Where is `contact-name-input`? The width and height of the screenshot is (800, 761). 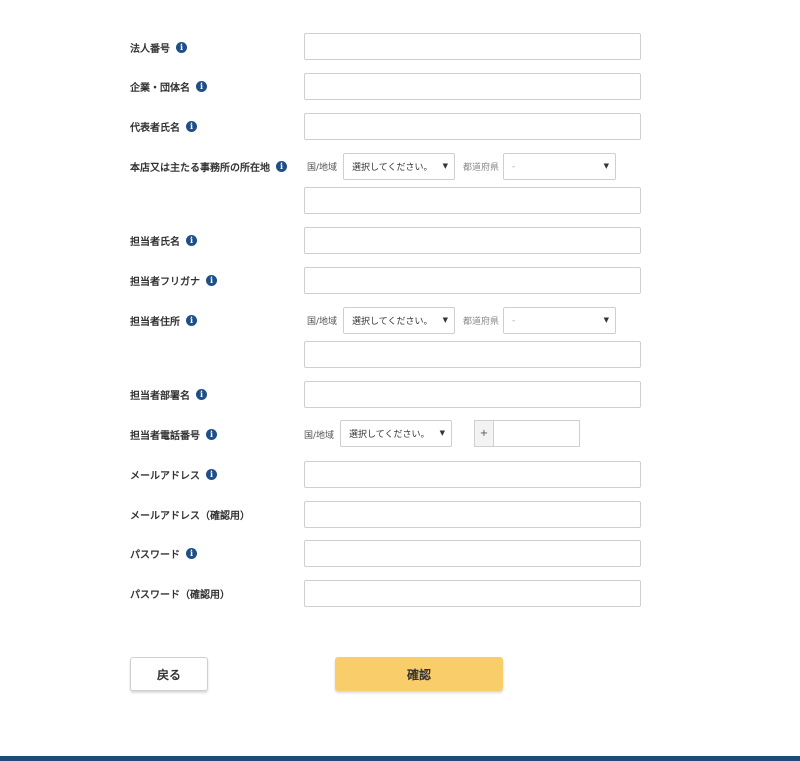
contact-name-input is located at coordinates (472, 240).